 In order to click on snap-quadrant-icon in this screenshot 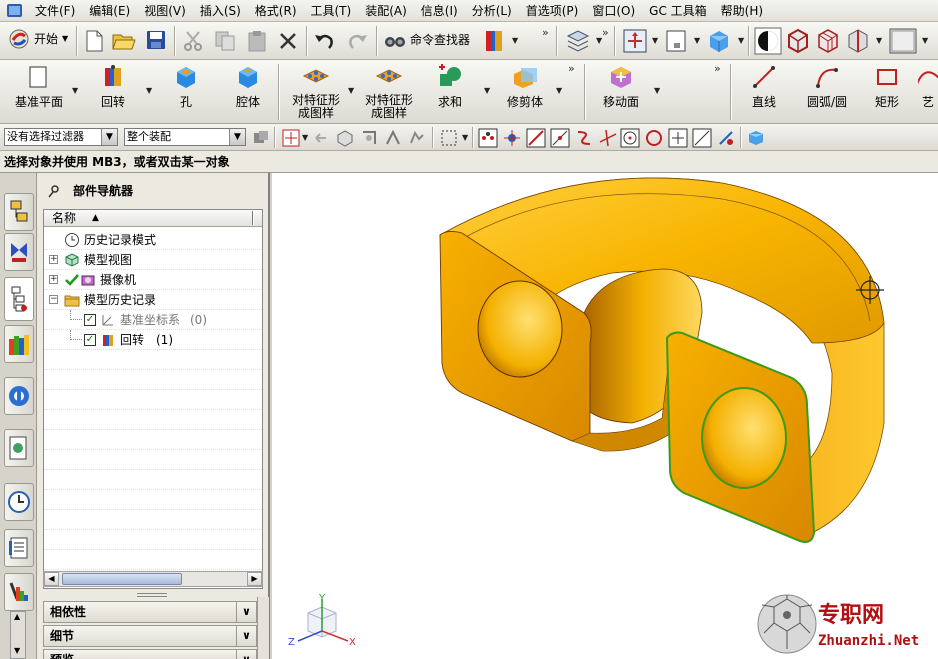, I will do `click(654, 138)`.